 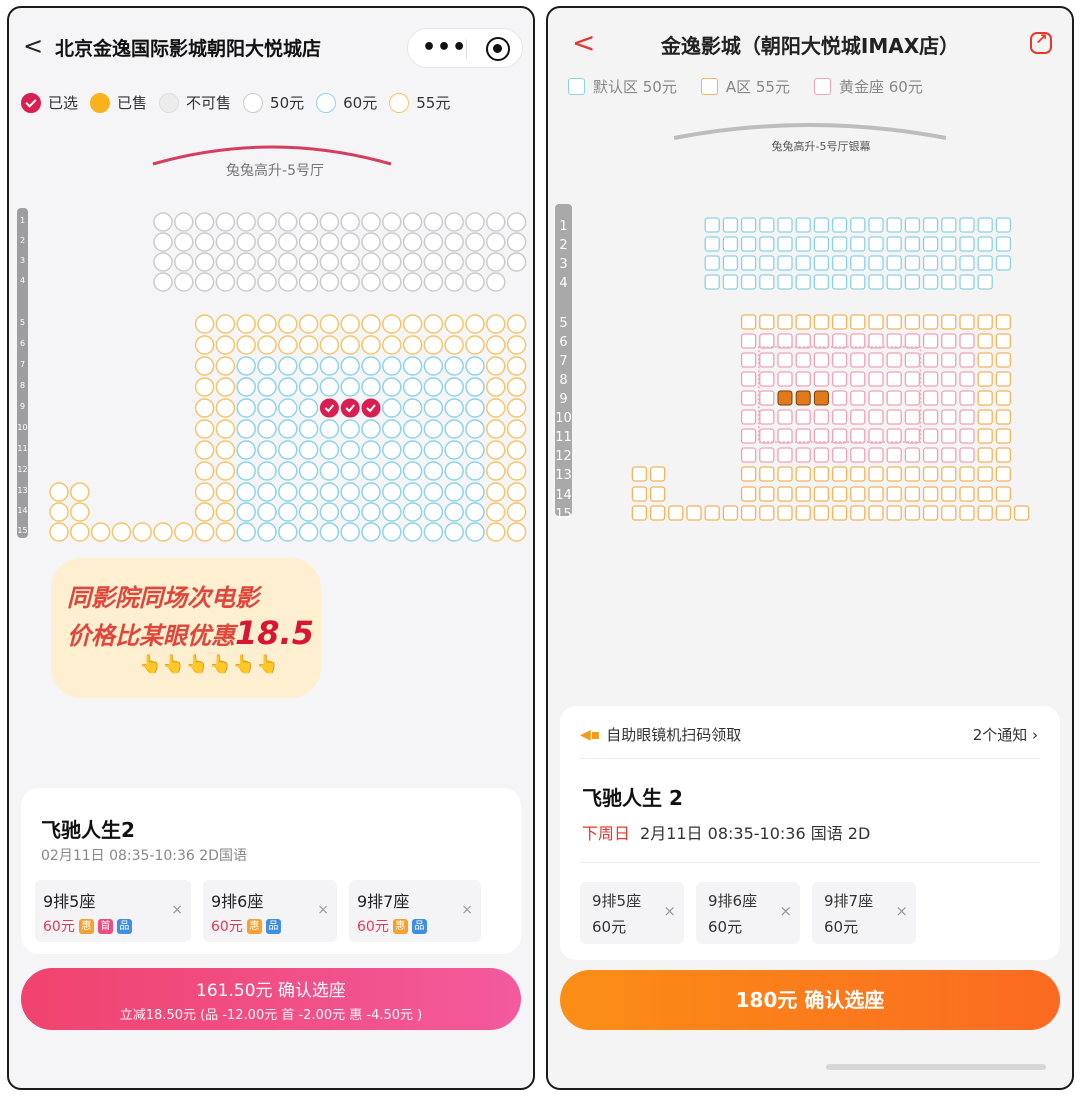 What do you see at coordinates (748, 913) in the screenshot?
I see `ticket-chip: 9排6座 60元 ×` at bounding box center [748, 913].